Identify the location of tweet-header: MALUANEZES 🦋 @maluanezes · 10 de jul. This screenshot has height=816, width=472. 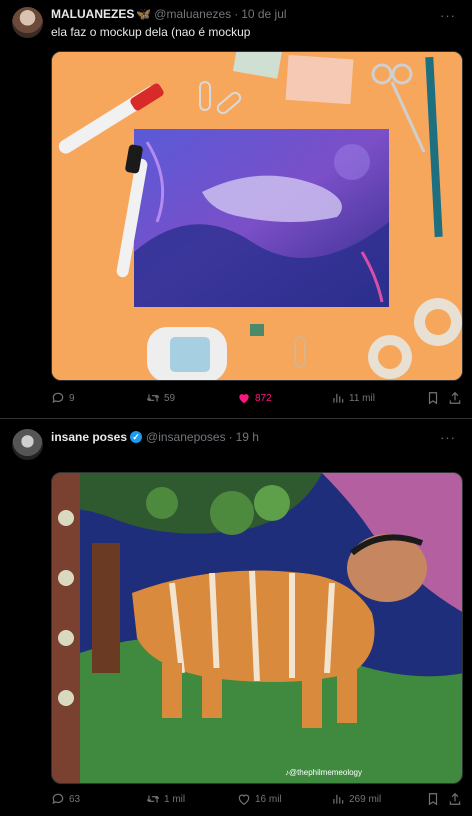
(169, 14).